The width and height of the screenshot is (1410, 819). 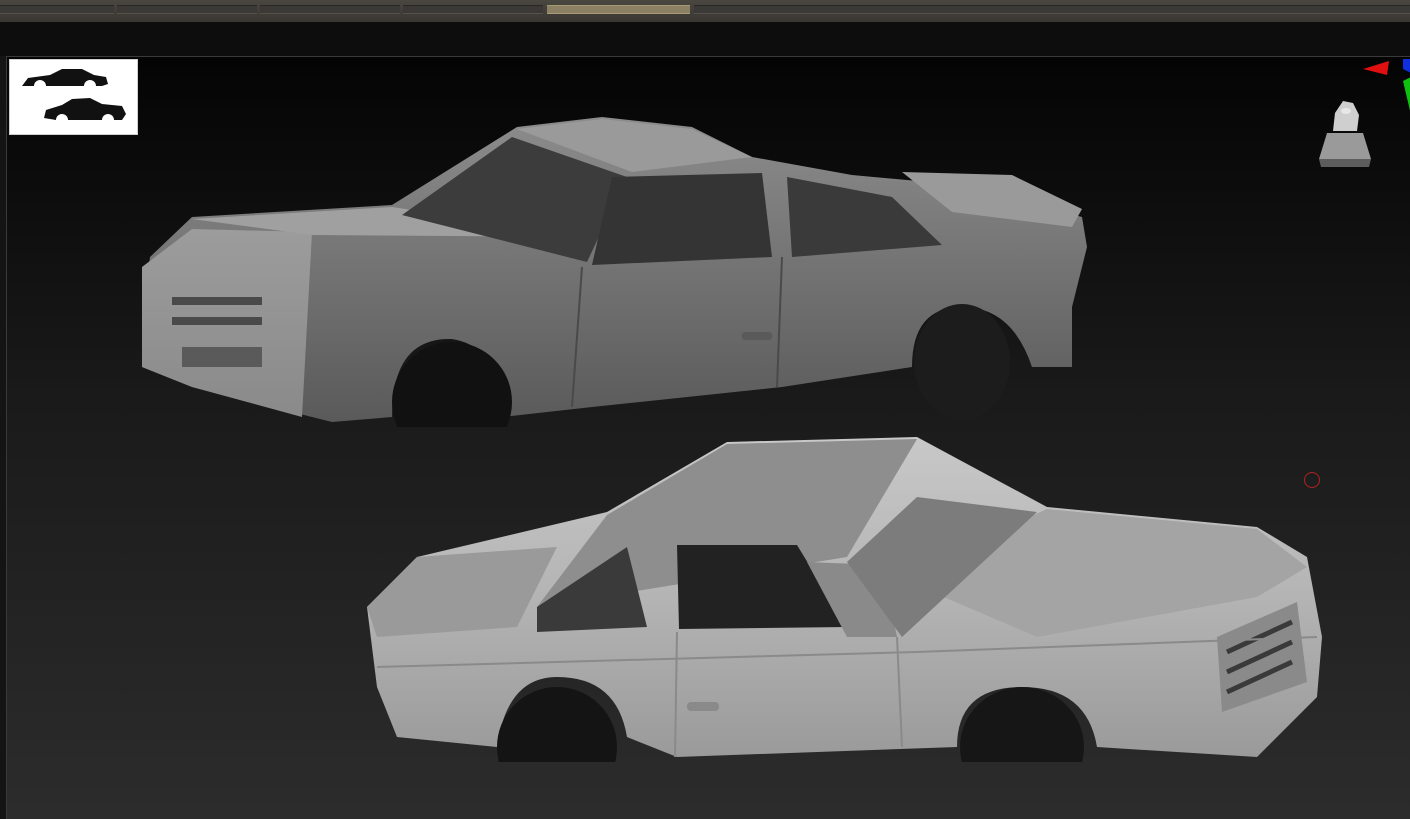 I want to click on toolbar-segment-active, so click(x=618, y=9).